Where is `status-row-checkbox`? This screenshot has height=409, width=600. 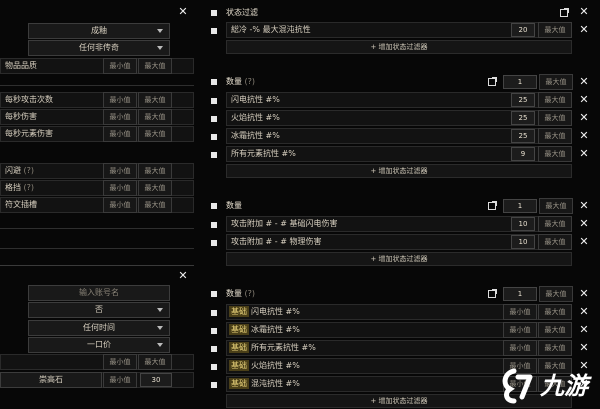 status-row-checkbox is located at coordinates (214, 31).